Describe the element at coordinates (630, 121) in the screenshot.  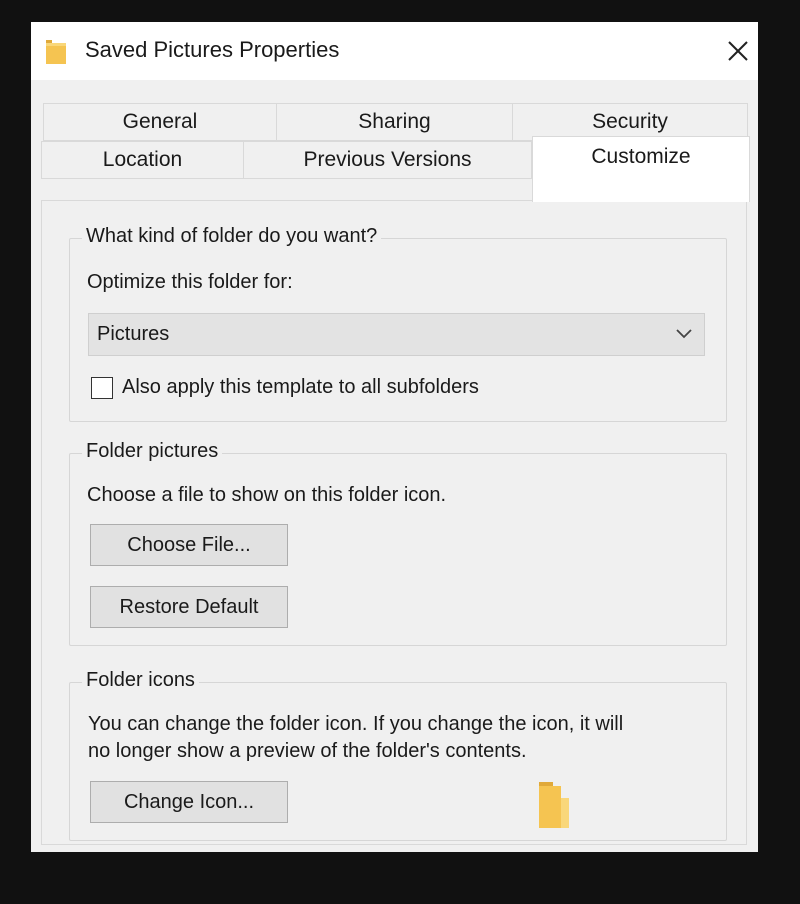
I see `tab-label: Security` at that location.